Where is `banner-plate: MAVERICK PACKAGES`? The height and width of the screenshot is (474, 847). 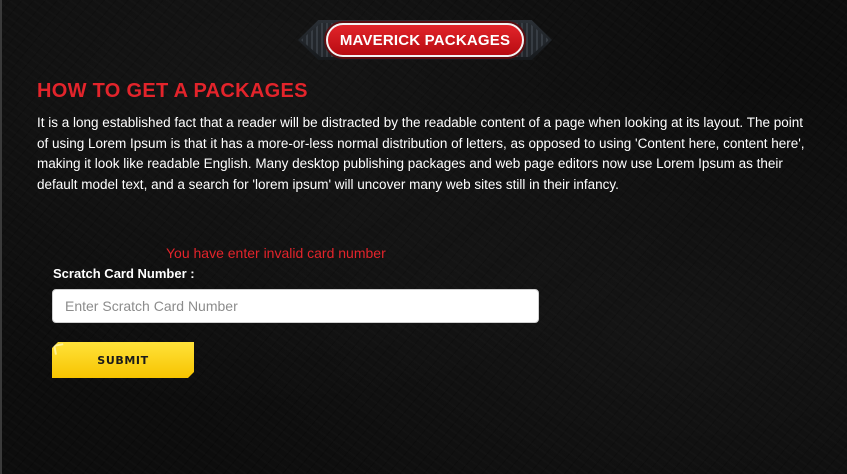
banner-plate: MAVERICK PACKAGES is located at coordinates (425, 40).